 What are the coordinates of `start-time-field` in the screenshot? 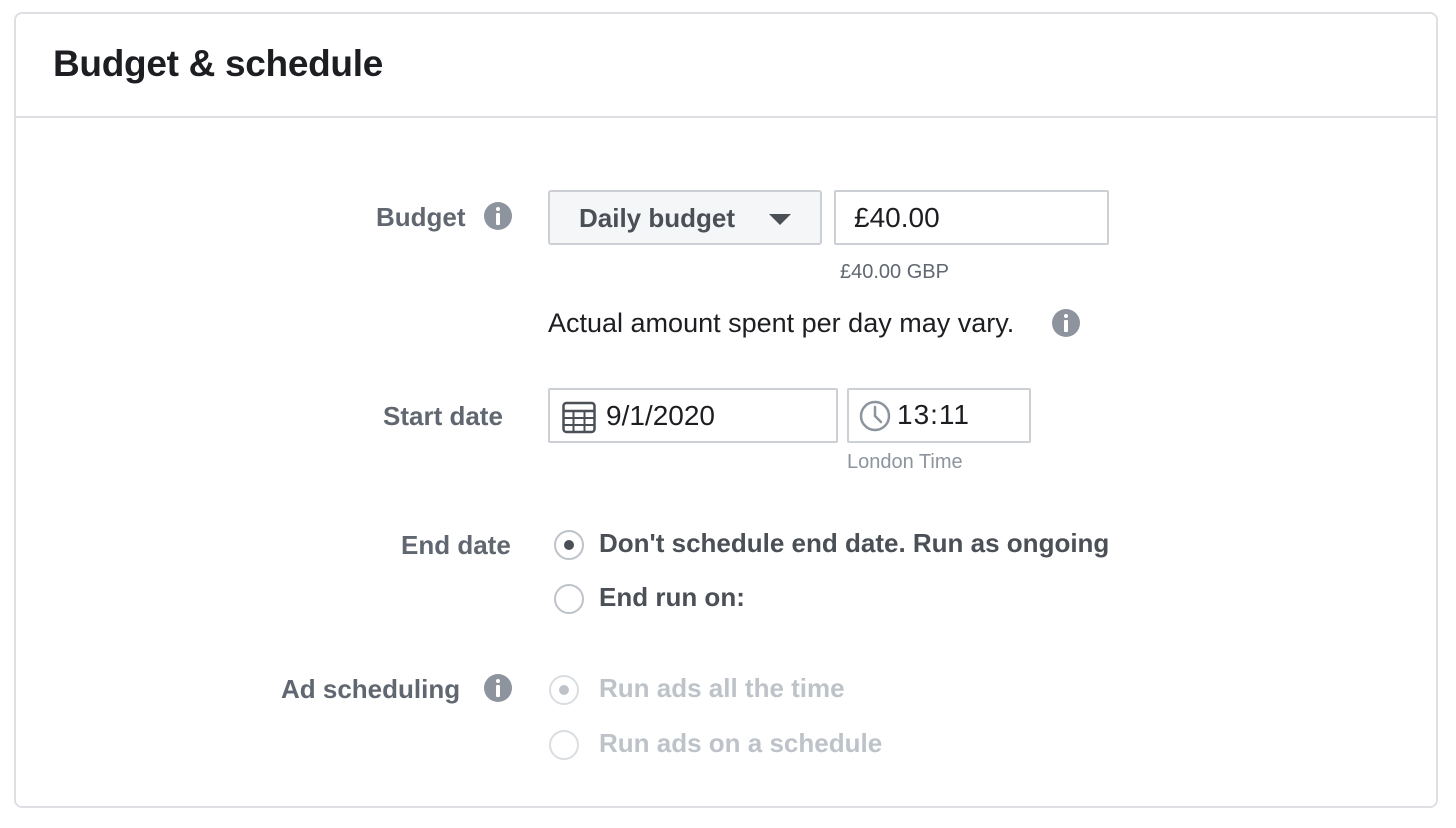 It's located at (939, 415).